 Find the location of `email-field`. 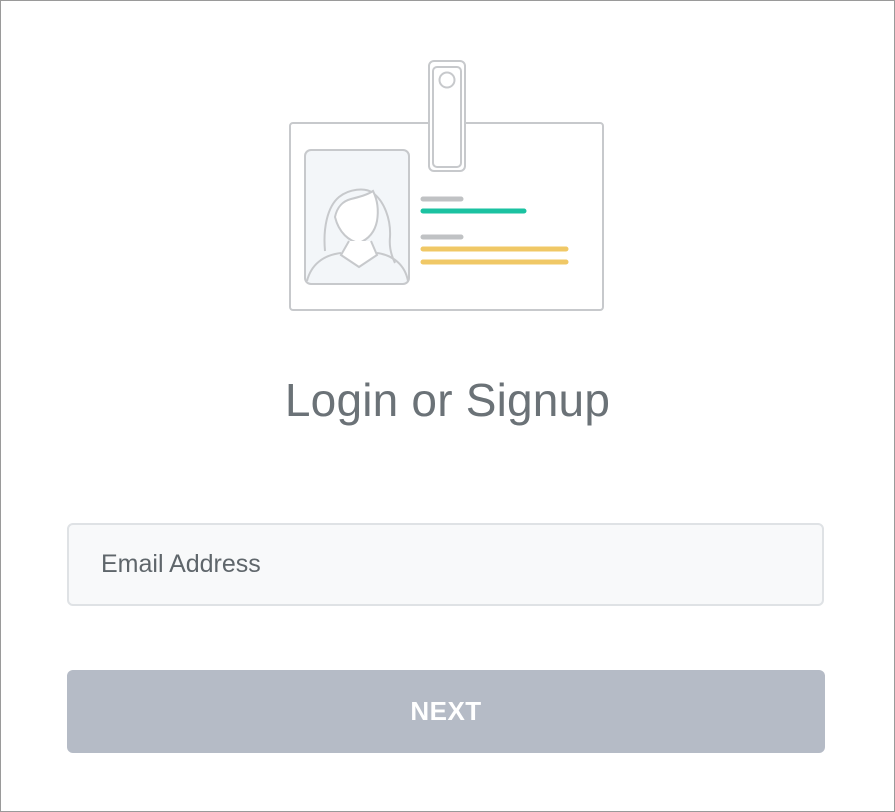

email-field is located at coordinates (445, 564).